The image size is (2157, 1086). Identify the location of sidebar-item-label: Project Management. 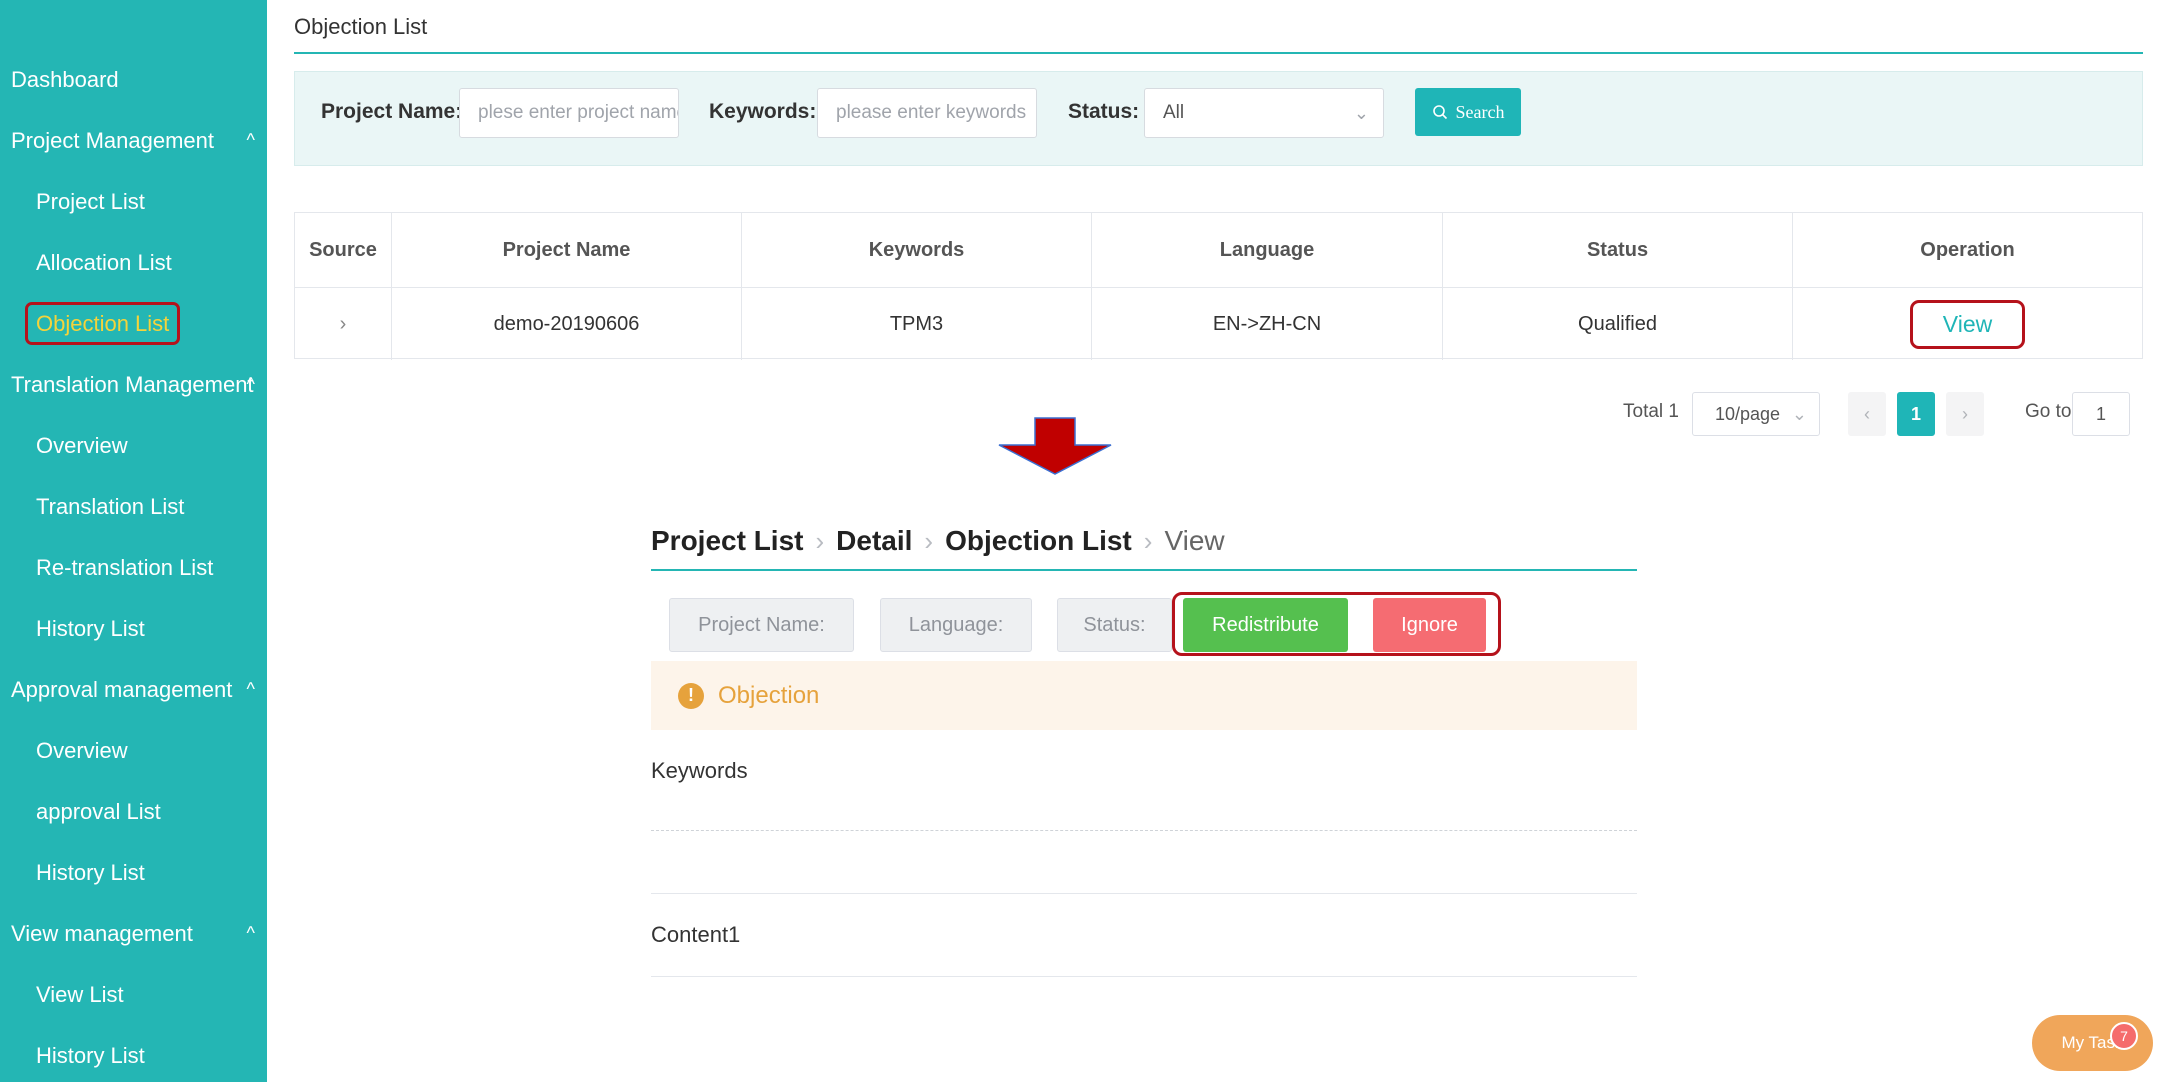
(112, 140).